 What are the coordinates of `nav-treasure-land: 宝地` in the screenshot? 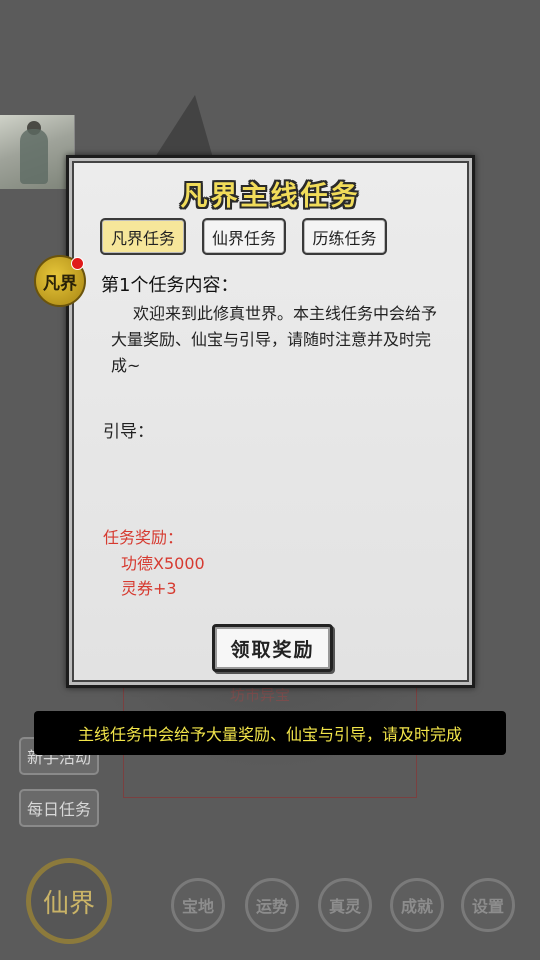 It's located at (198, 905).